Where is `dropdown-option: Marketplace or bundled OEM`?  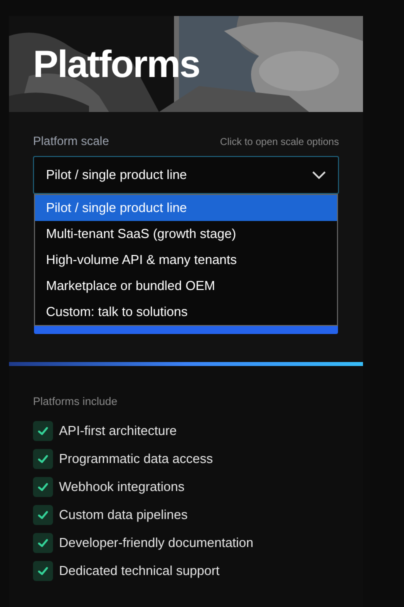 dropdown-option: Marketplace or bundled OEM is located at coordinates (186, 286).